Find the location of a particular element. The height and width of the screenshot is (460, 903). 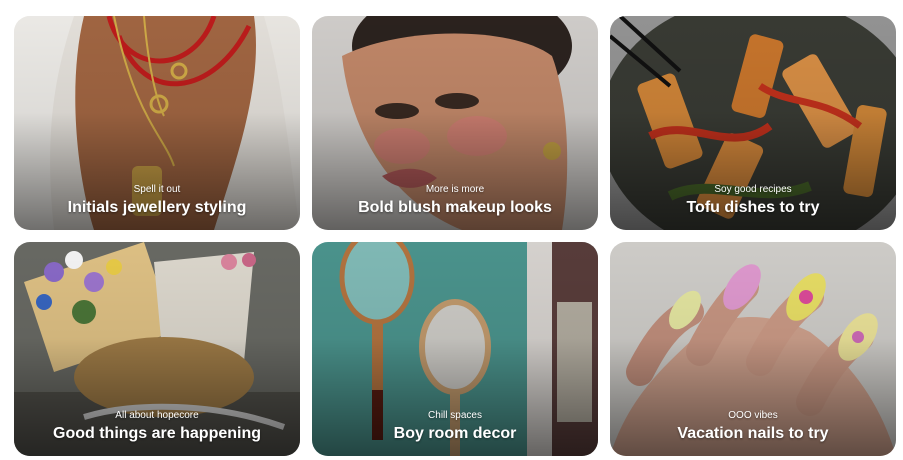

idea-card-bold-blush: More is more Bold blush makeup looks is located at coordinates (455, 123).